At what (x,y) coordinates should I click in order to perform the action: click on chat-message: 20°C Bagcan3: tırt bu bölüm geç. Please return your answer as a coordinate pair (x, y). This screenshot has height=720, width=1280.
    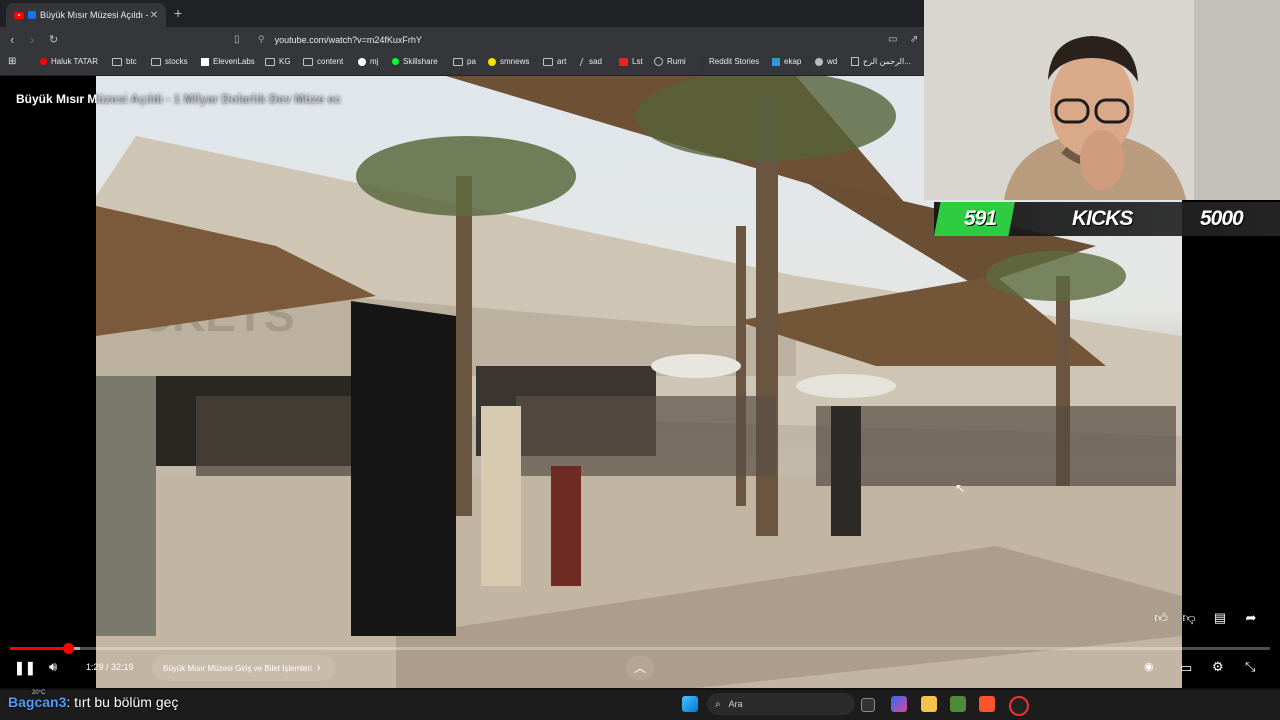
    Looking at the image, I should click on (93, 700).